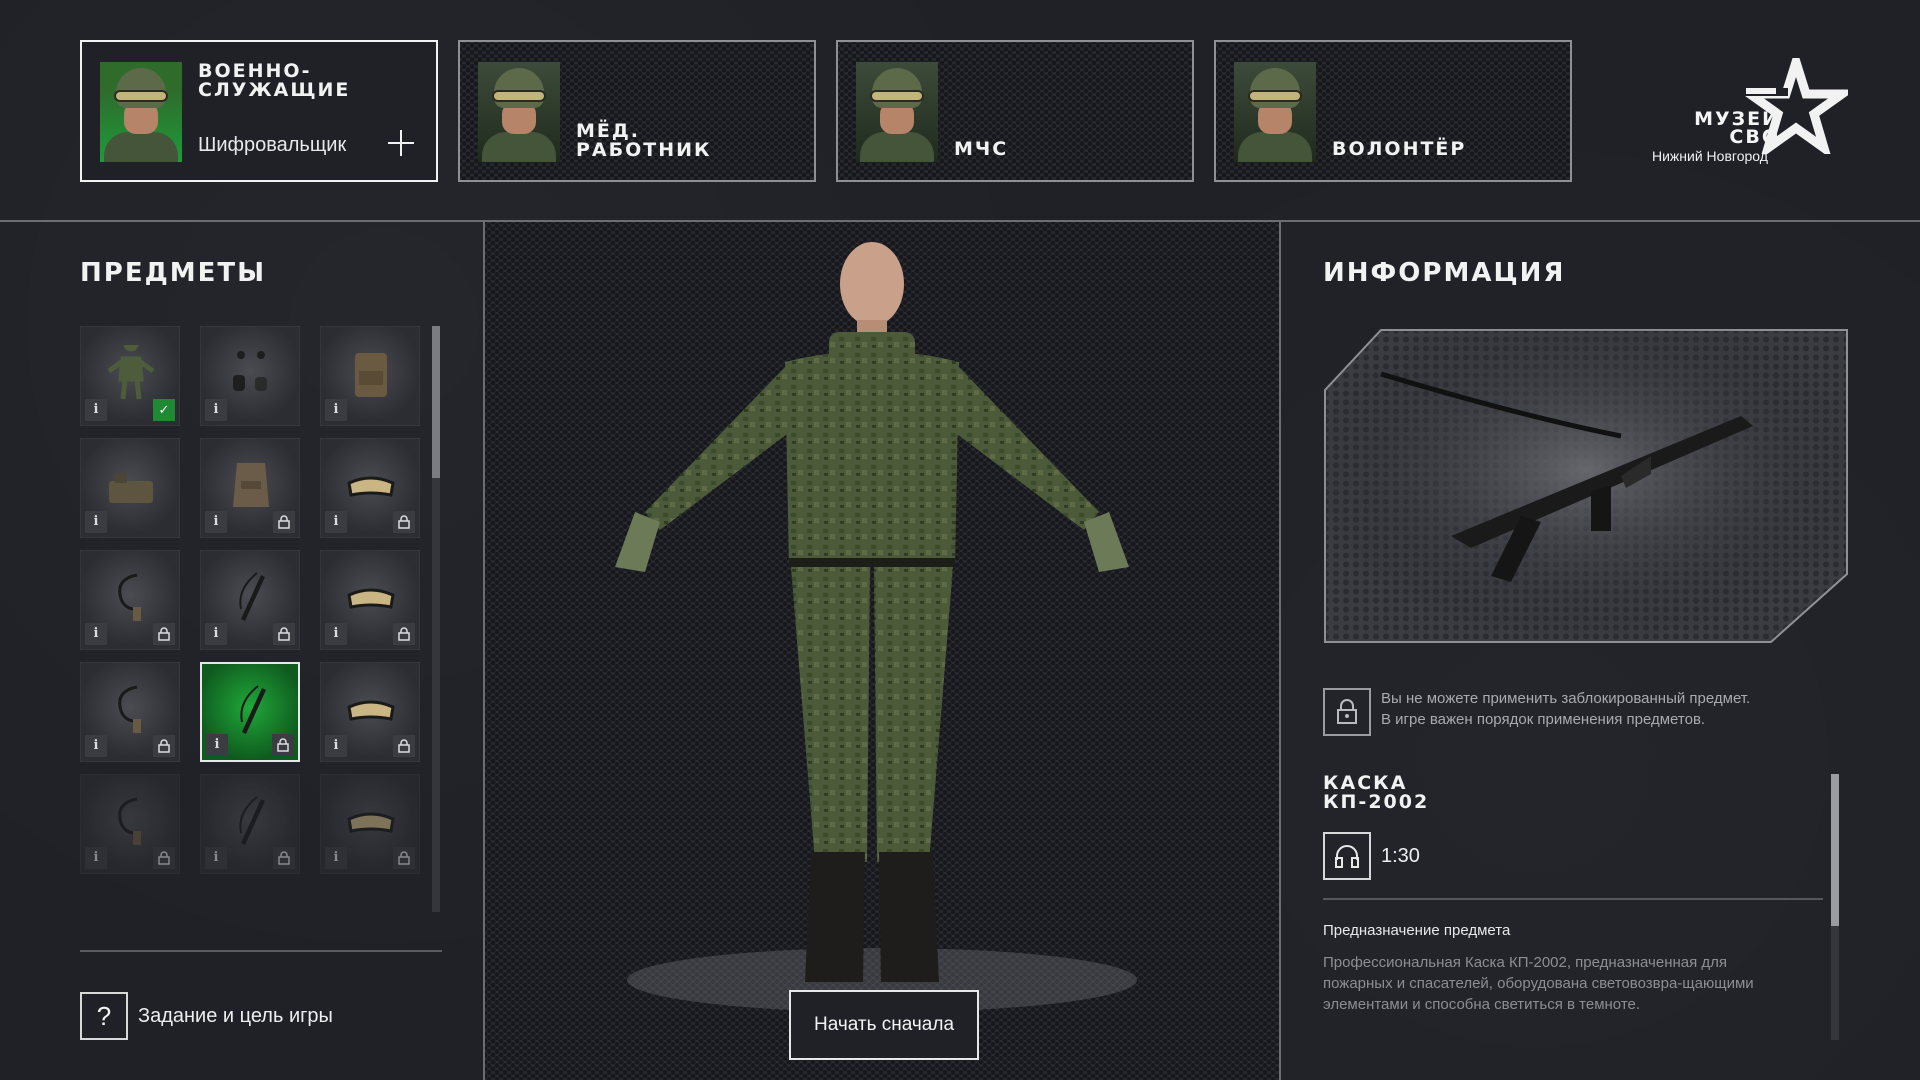  Describe the element at coordinates (274, 80) in the screenshot. I see `role-title: Военно-служащие` at that location.